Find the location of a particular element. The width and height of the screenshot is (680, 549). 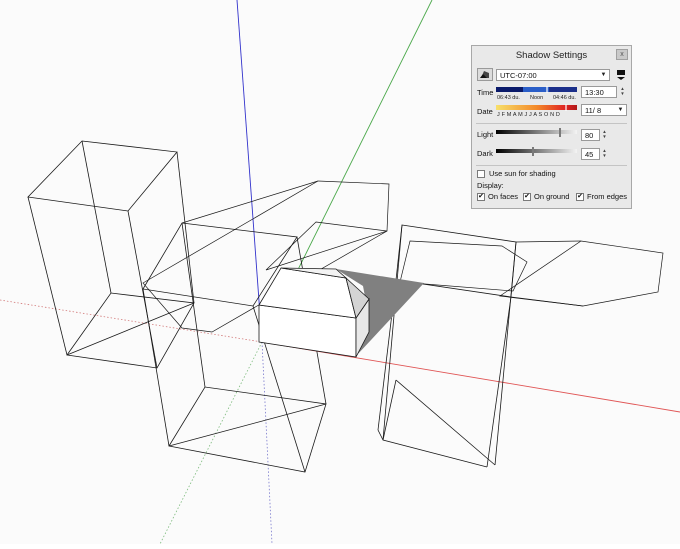

timezone-select: UTC-07:00 ▼ is located at coordinates (553, 75).